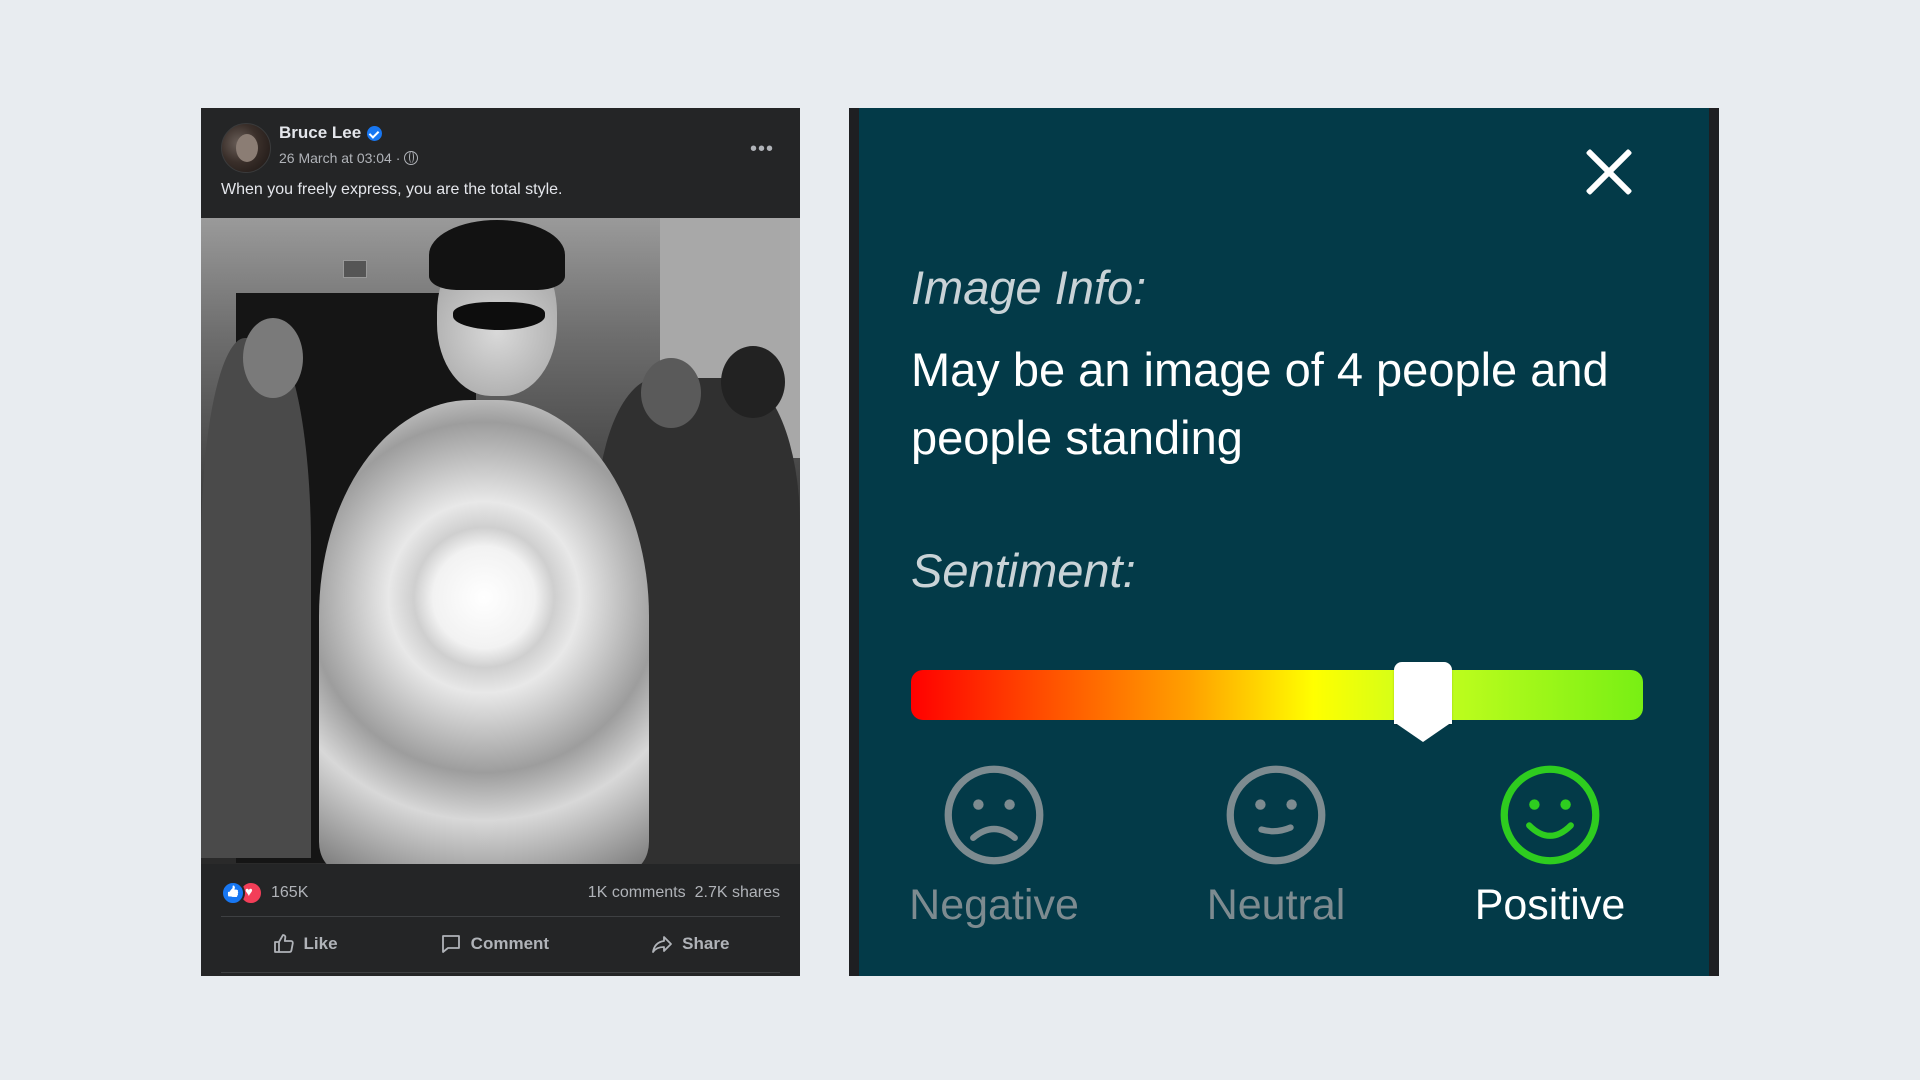 Image resolution: width=1920 pixels, height=1080 pixels. What do you see at coordinates (1029, 287) in the screenshot?
I see `image-info-label: Image Info:` at bounding box center [1029, 287].